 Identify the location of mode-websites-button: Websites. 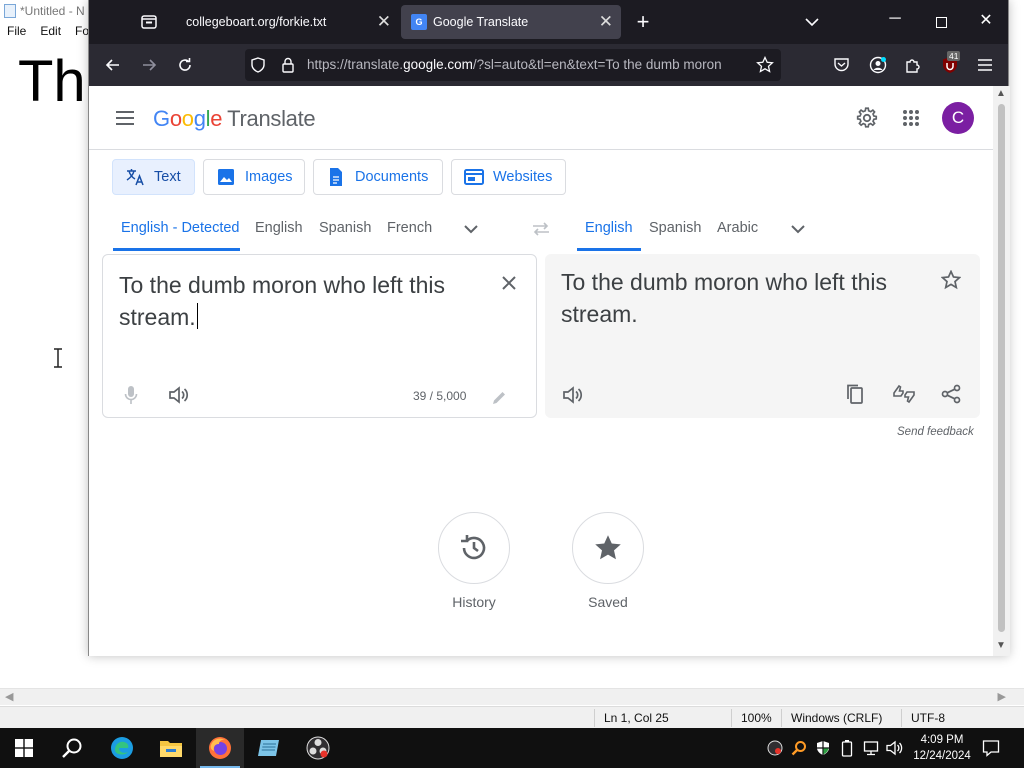
(508, 177).